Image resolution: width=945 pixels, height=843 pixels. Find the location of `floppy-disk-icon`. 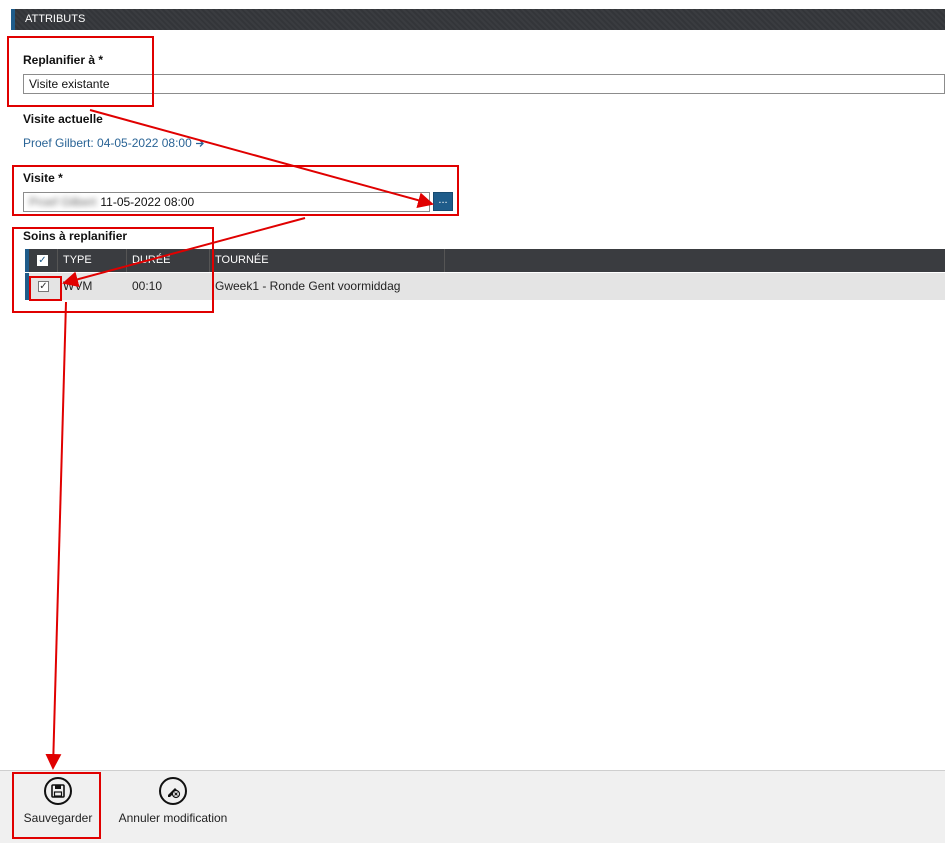

floppy-disk-icon is located at coordinates (58, 791).